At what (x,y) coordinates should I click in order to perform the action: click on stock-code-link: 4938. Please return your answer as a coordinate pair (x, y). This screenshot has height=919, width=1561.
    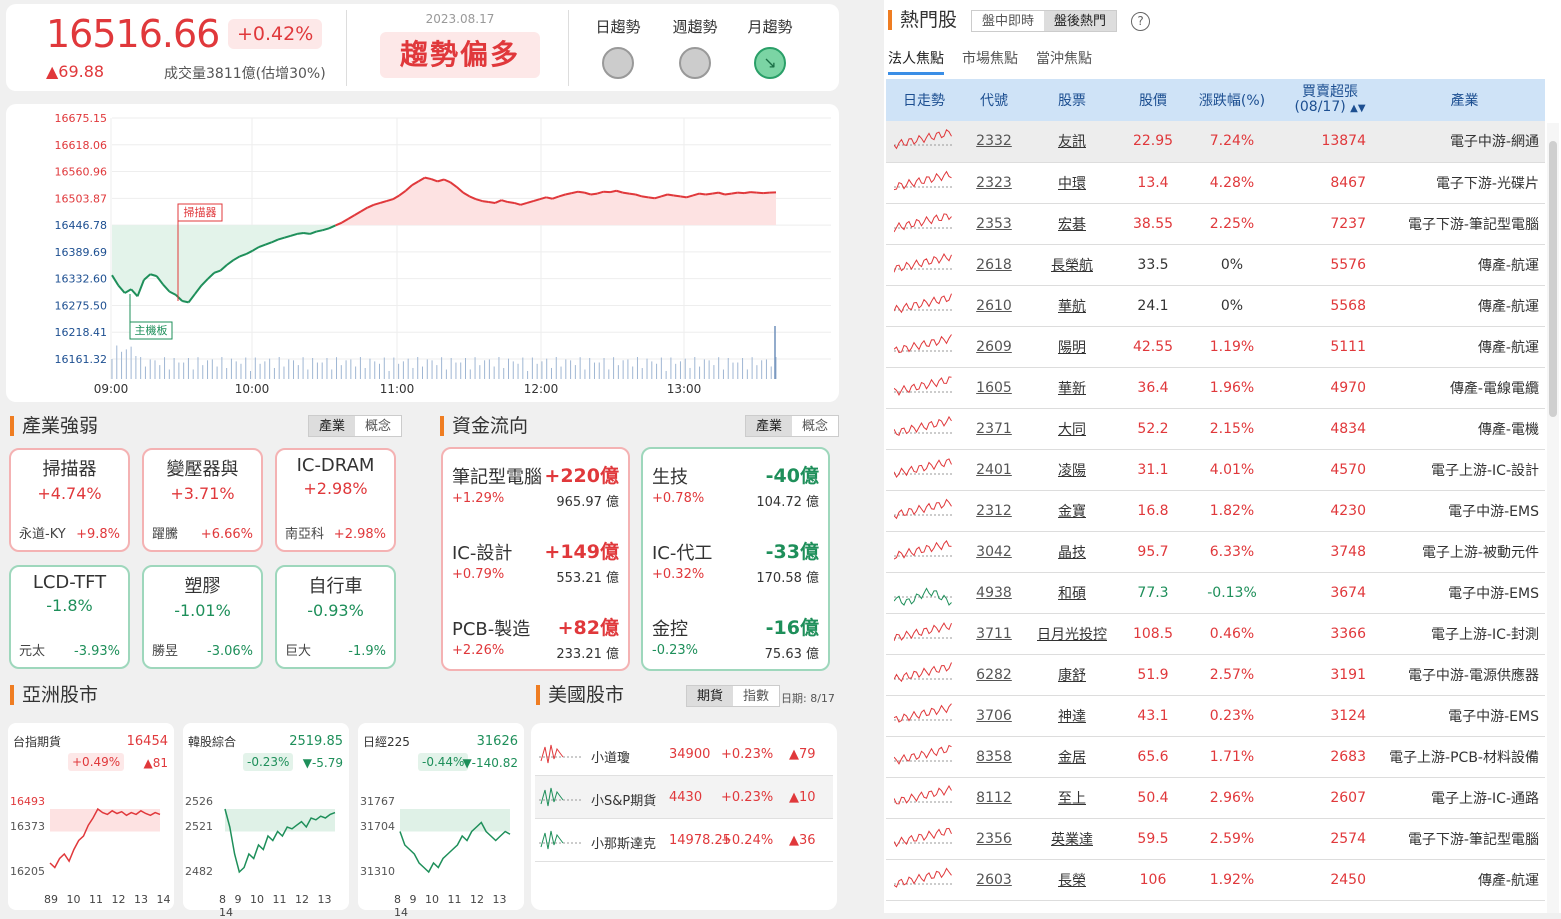
    Looking at the image, I should click on (994, 593).